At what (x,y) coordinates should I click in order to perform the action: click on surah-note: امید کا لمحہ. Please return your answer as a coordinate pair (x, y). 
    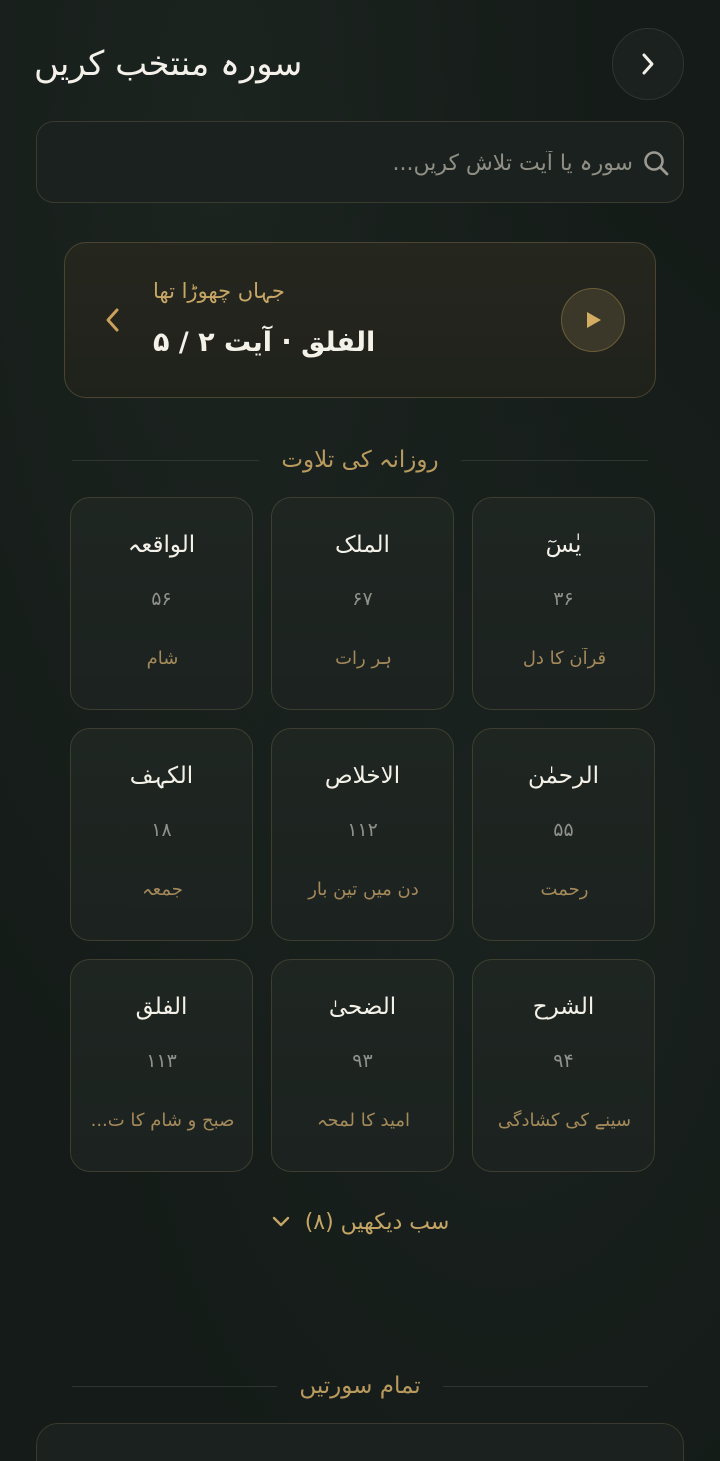
    Looking at the image, I should click on (363, 1120).